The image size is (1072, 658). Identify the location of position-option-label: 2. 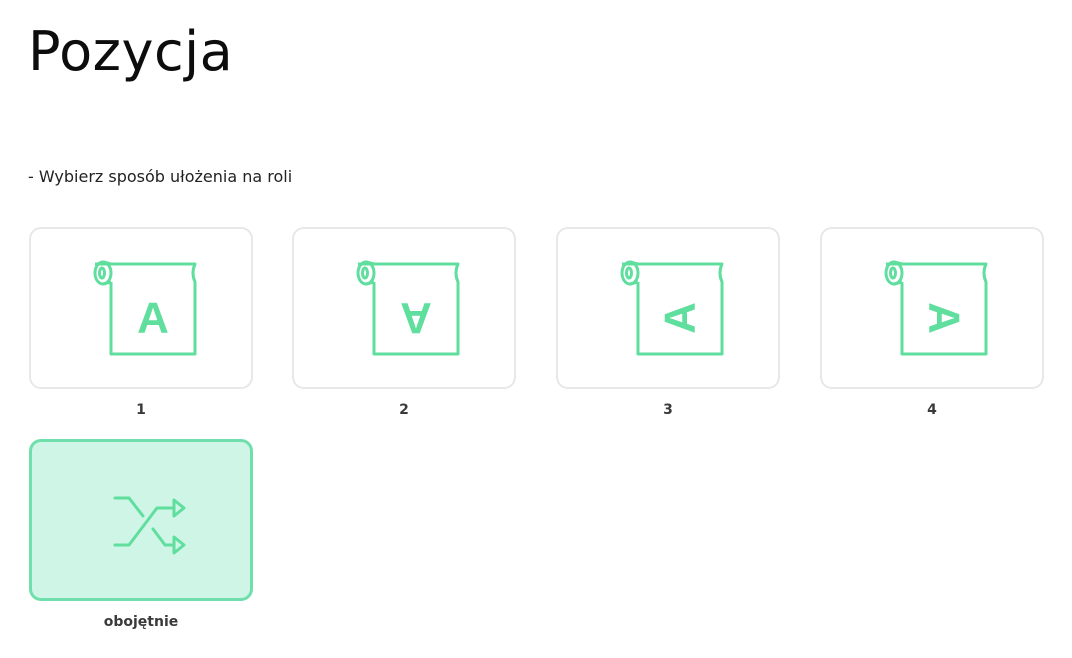
(404, 410).